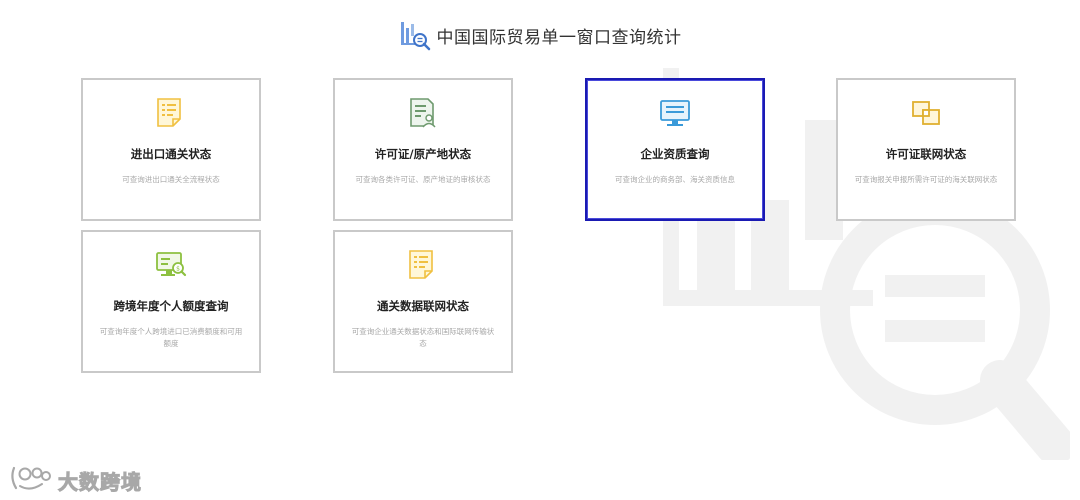 Image resolution: width=1080 pixels, height=500 pixels. Describe the element at coordinates (926, 154) in the screenshot. I see `card-title: 许可证联网状态` at that location.